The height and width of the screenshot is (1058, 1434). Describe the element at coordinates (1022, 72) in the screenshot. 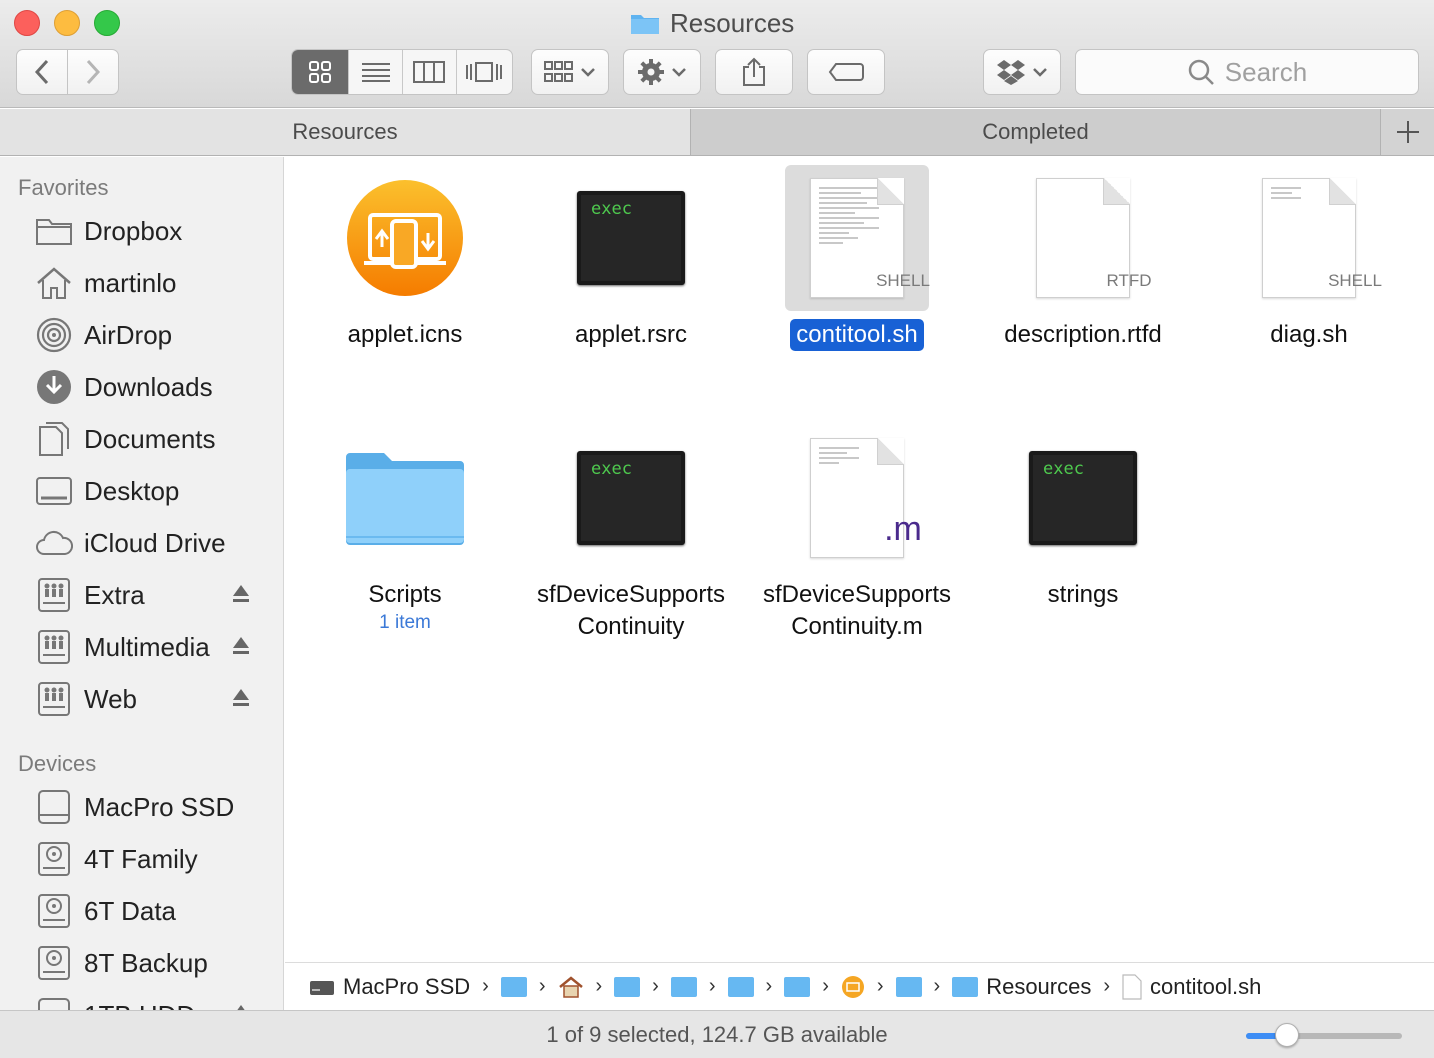

I see `dropbox-button` at that location.